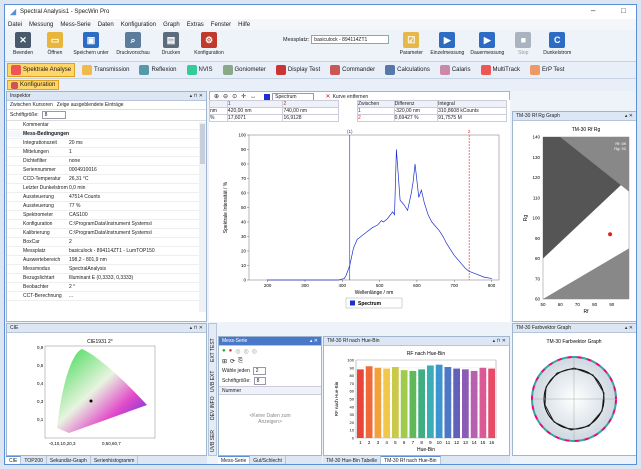  Describe the element at coordinates (234, 96) in the screenshot. I see `zoom-fit-icon: ⊙` at that location.